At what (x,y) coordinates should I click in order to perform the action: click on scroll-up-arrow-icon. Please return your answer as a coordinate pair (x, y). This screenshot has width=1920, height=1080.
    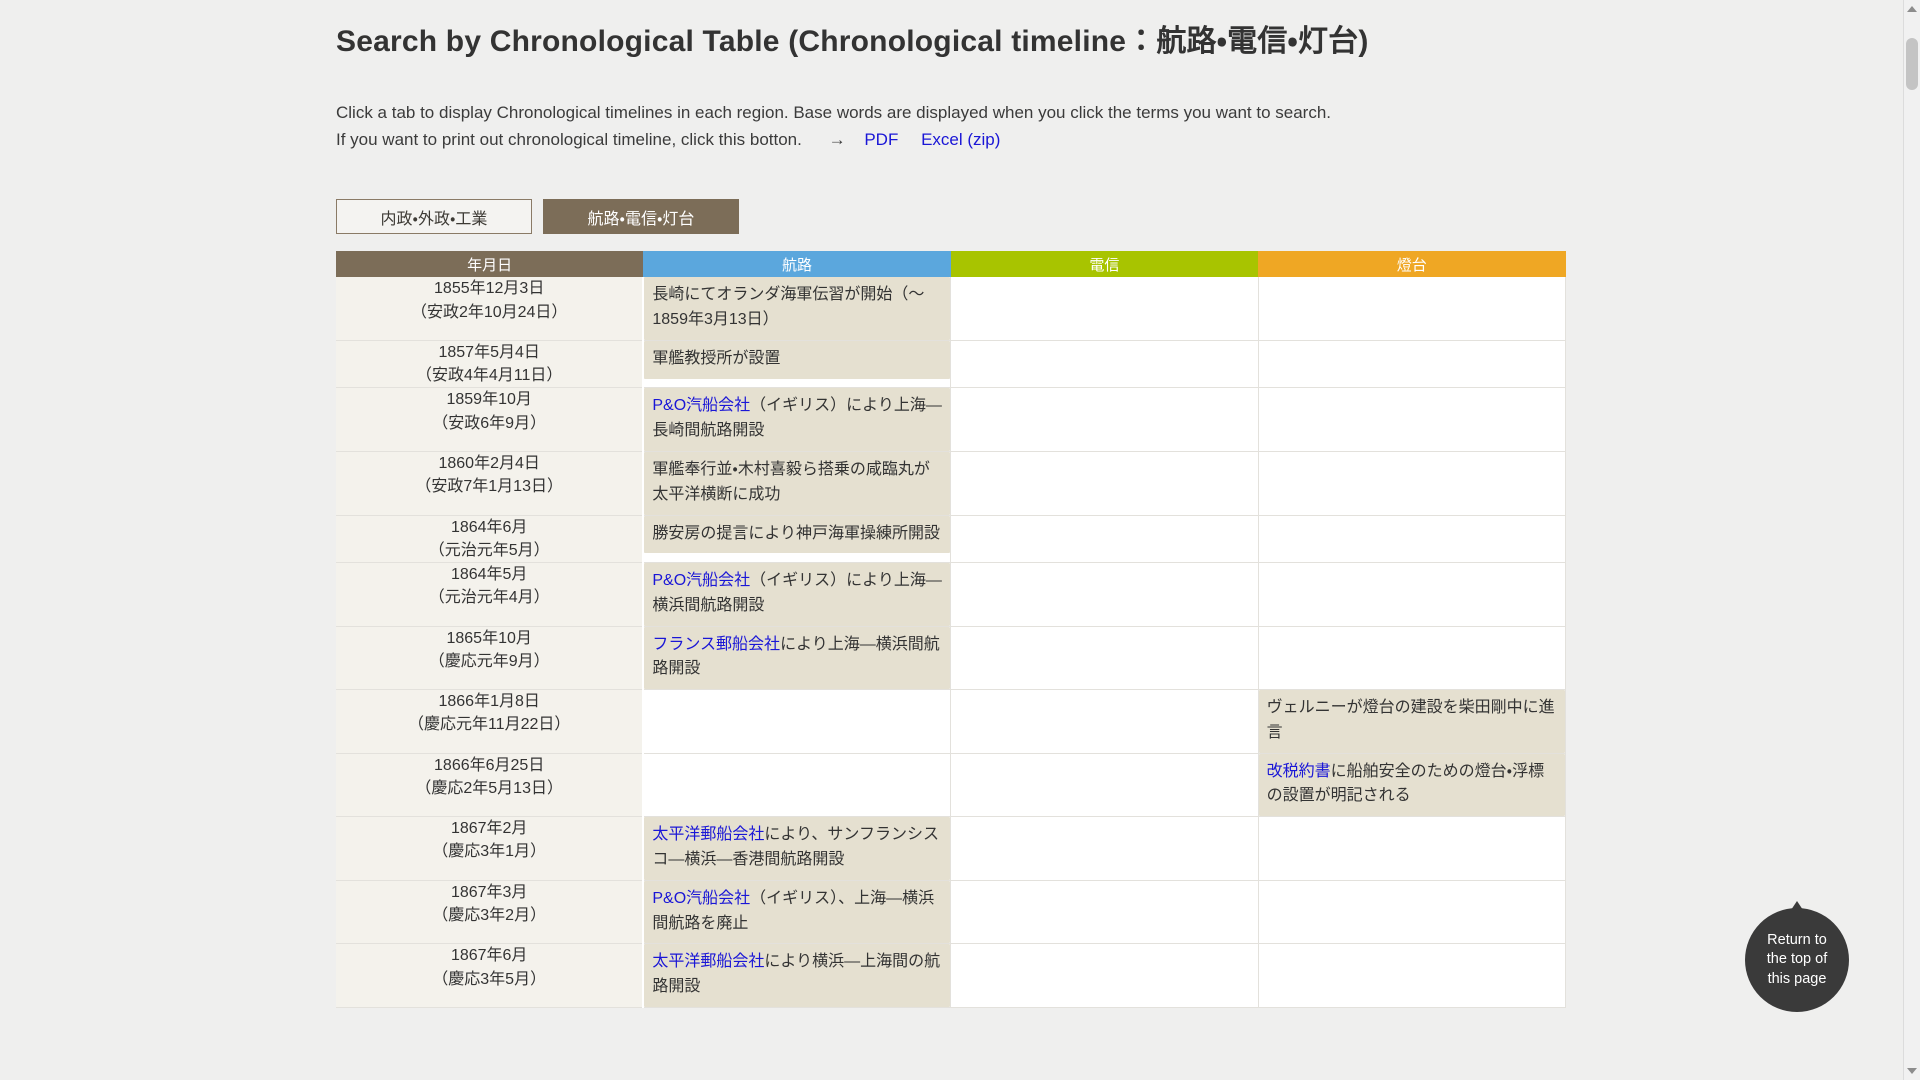
    Looking at the image, I should click on (1912, 9).